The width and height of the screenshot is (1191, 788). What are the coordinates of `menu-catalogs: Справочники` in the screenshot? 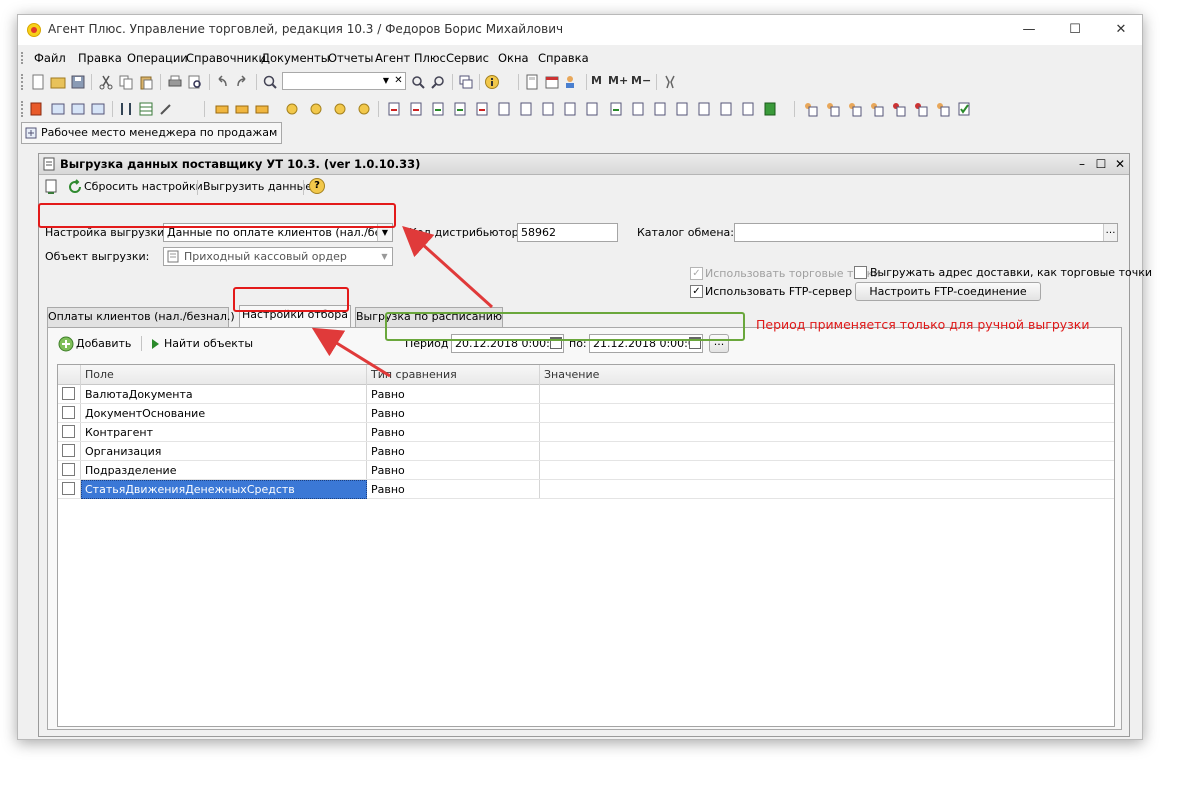 It's located at (226, 58).